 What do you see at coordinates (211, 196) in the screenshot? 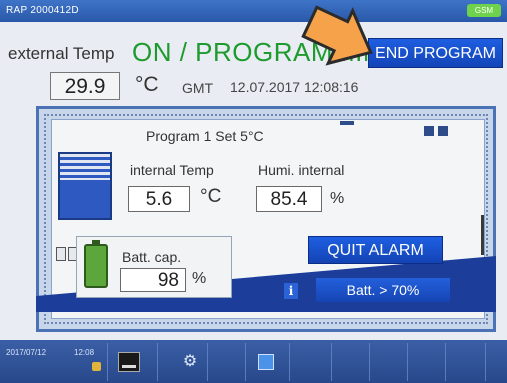
I see `internal-temp-unit: °C` at bounding box center [211, 196].